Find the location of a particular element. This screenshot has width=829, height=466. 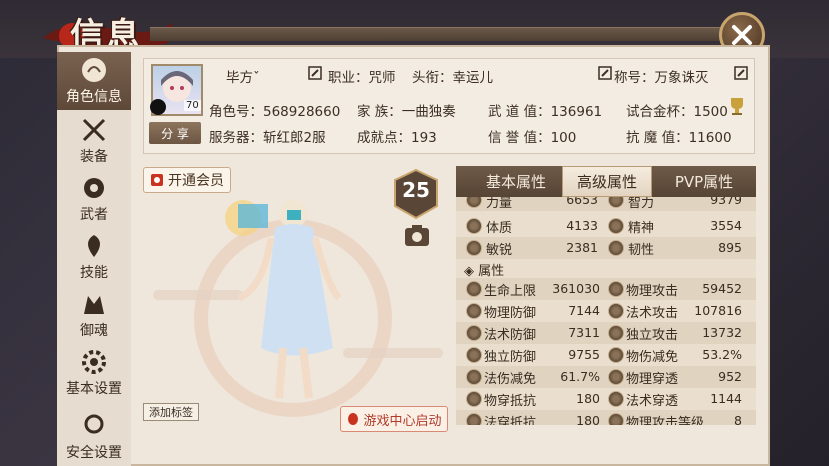

stat-label: 智力 is located at coordinates (641, 204).